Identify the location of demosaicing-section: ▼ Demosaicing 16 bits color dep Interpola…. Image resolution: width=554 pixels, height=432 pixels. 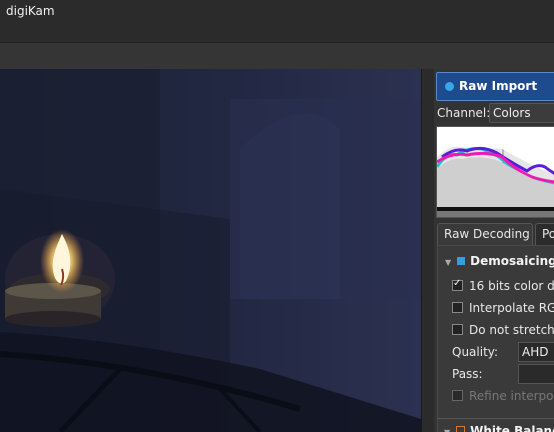
(495, 338).